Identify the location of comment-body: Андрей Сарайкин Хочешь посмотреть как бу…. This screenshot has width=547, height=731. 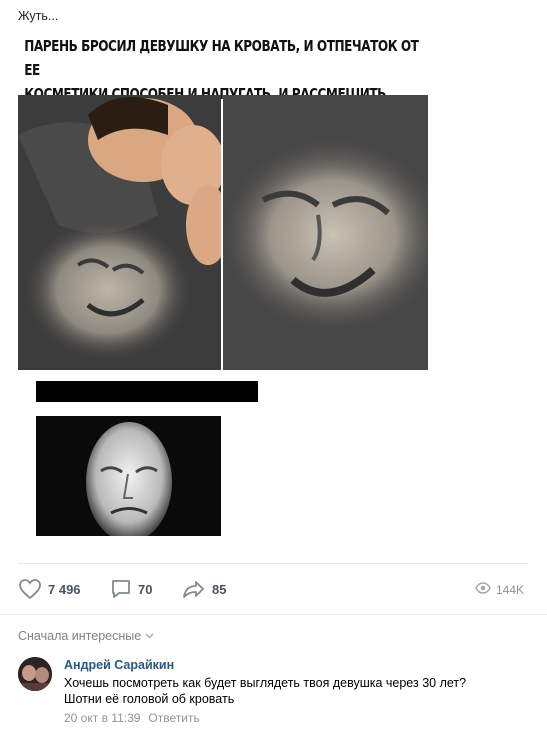
(294, 691).